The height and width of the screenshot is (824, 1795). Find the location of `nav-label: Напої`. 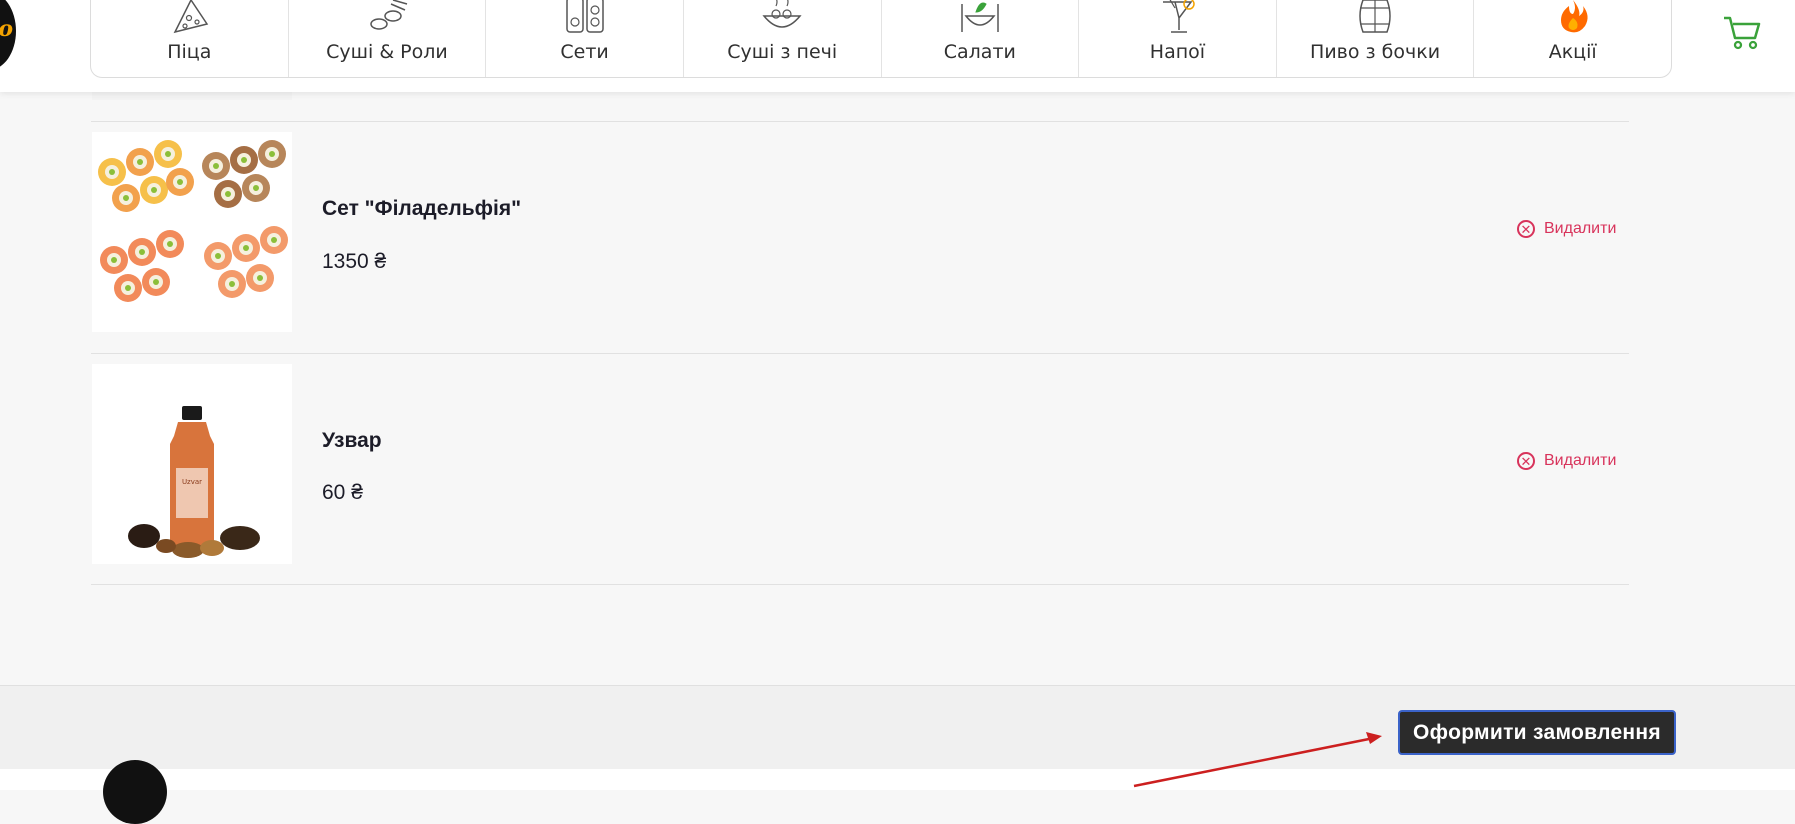

nav-label: Напої is located at coordinates (1177, 52).